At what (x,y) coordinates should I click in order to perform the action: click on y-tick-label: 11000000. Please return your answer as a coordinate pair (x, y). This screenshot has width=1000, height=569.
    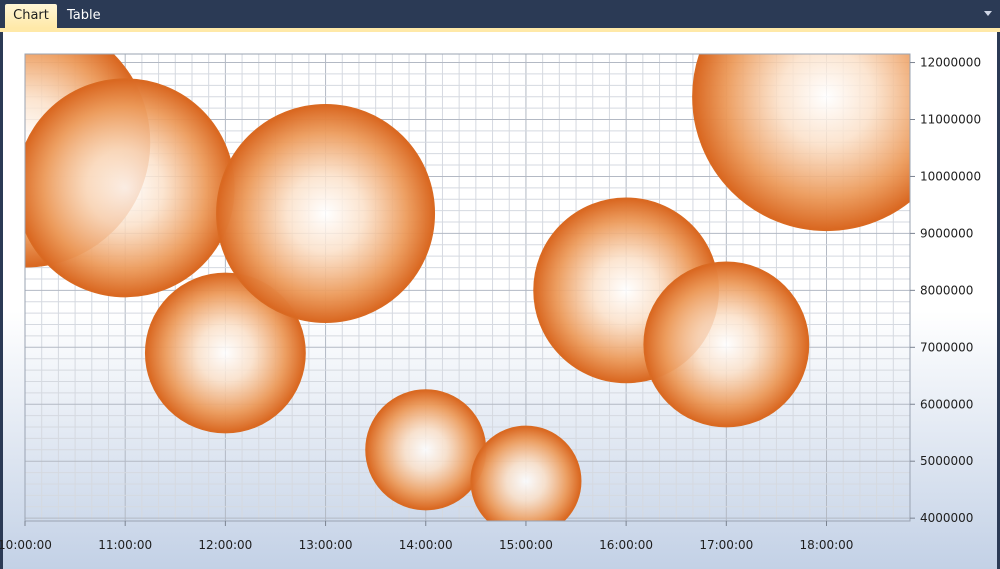
    Looking at the image, I should click on (950, 119).